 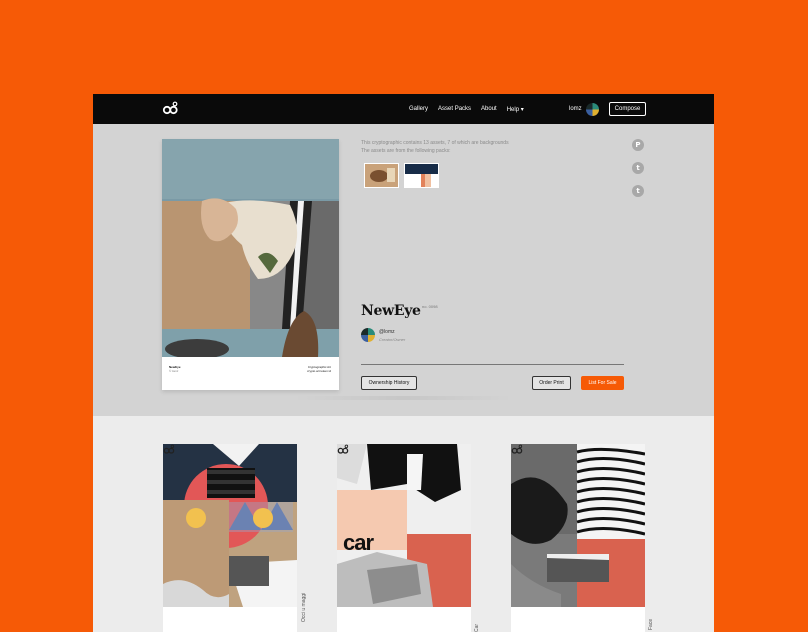 I want to click on nav-link-gallery: Gallery, so click(x=418, y=109).